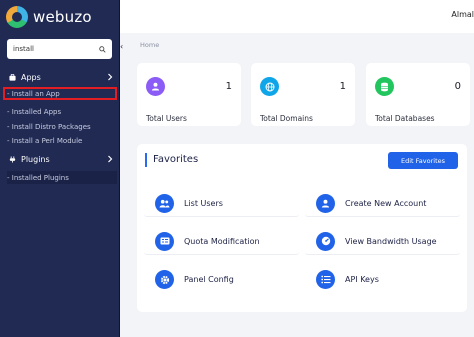 This screenshot has width=474, height=337. What do you see at coordinates (325, 241) in the screenshot?
I see `gauge-icon` at bounding box center [325, 241].